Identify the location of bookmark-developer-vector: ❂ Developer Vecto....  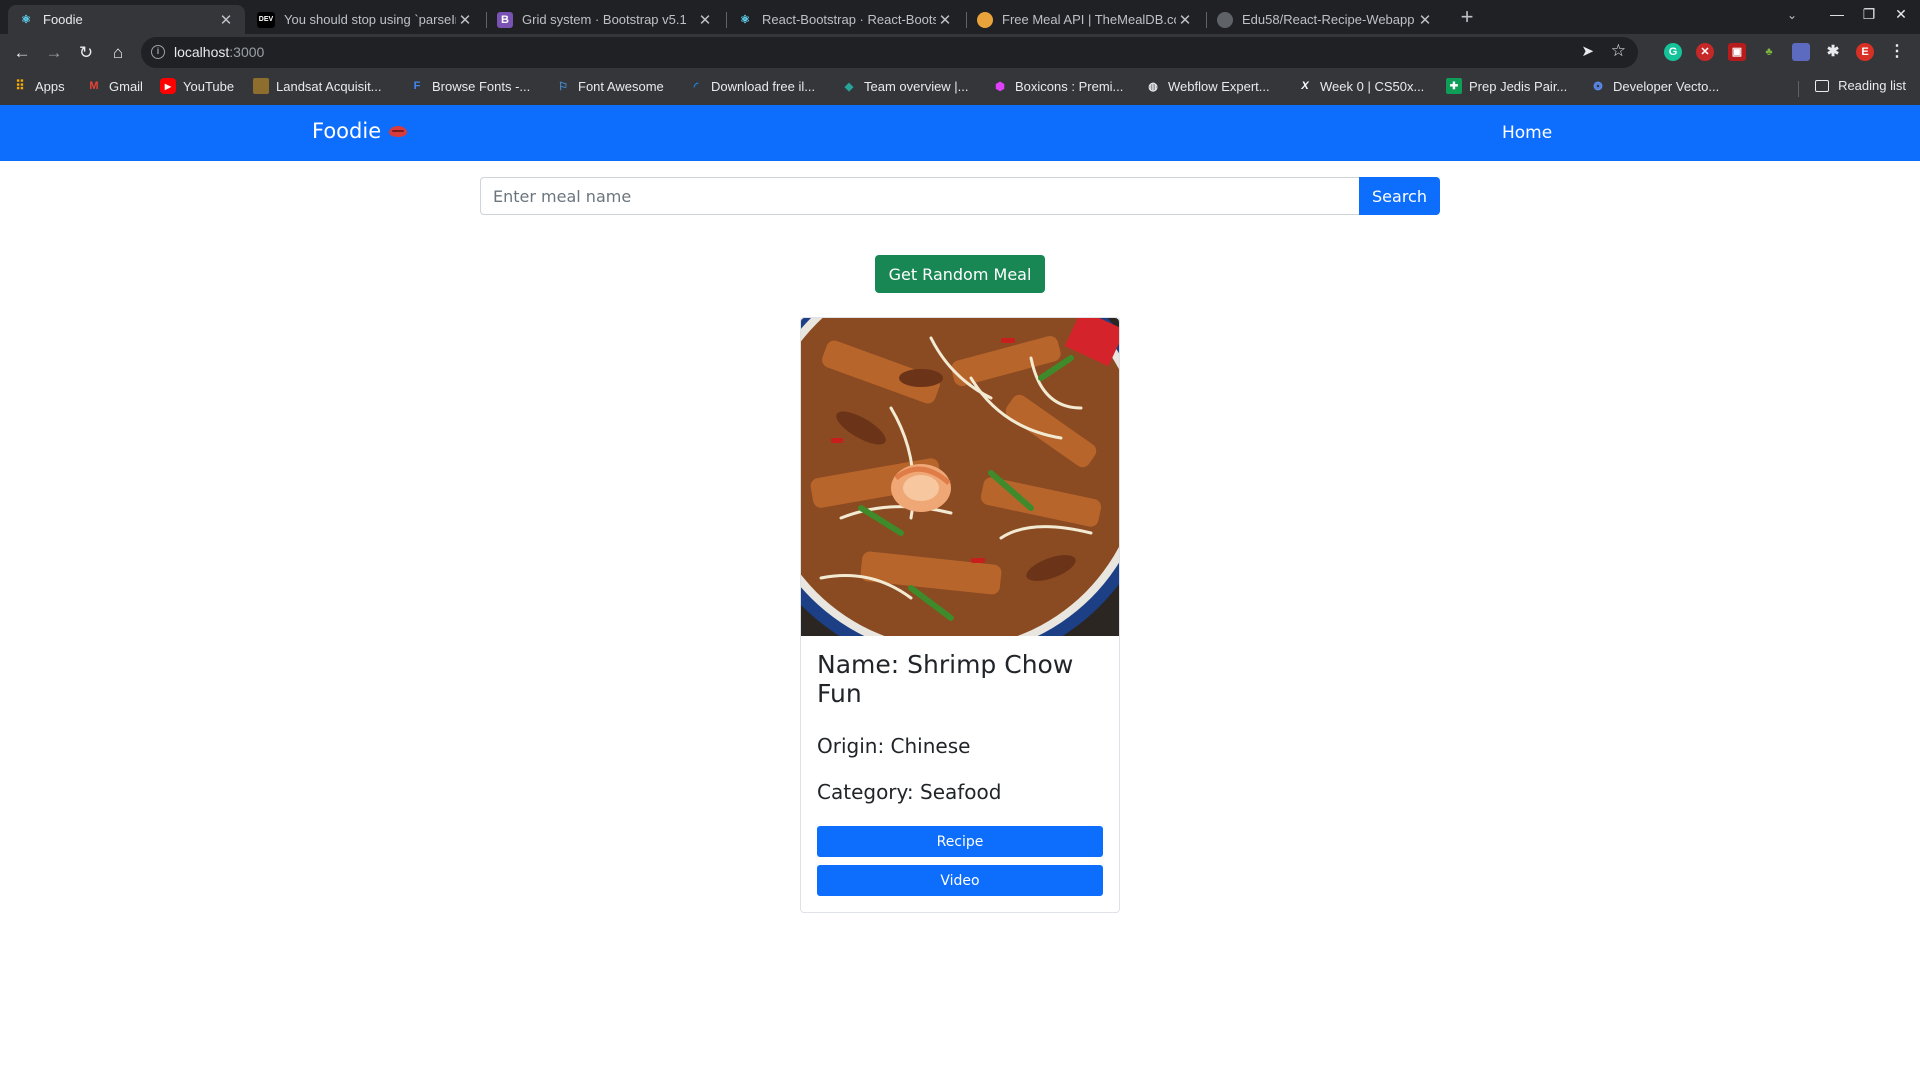
(1654, 86).